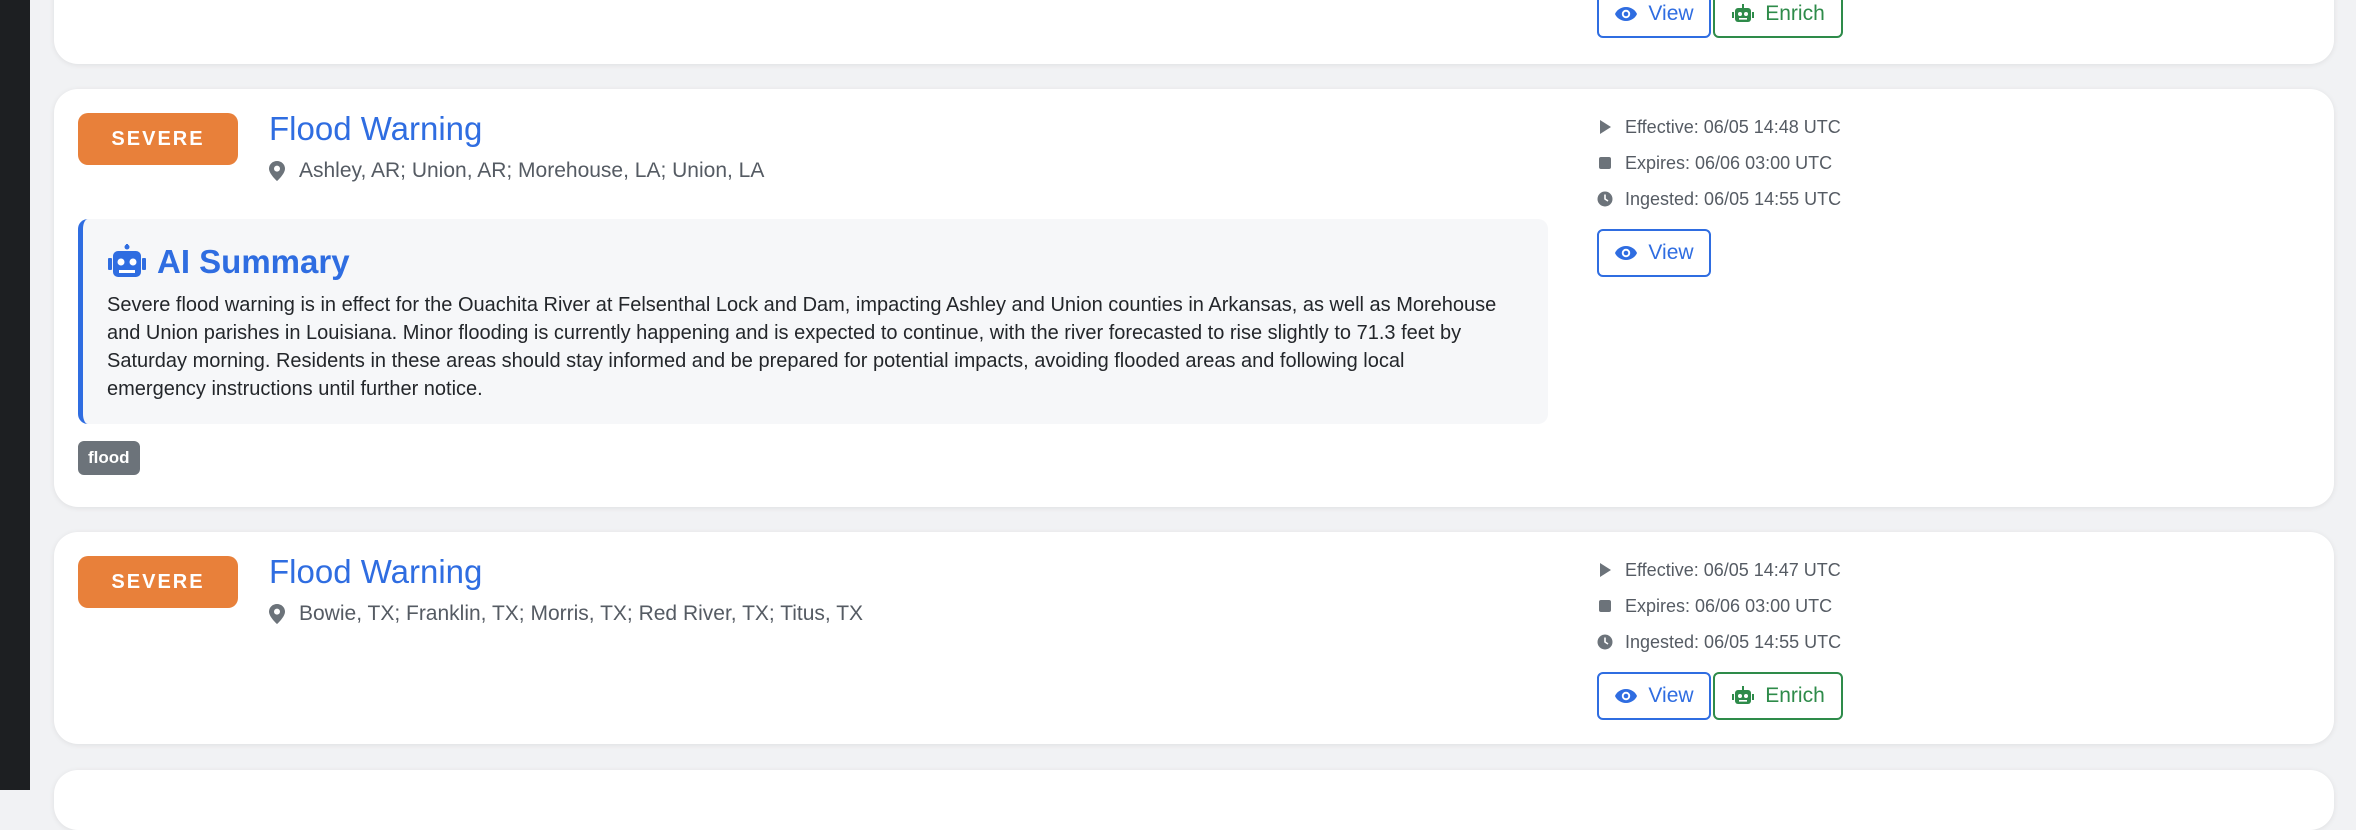  What do you see at coordinates (253, 261) in the screenshot?
I see `ai-summary-title: AI Summary` at bounding box center [253, 261].